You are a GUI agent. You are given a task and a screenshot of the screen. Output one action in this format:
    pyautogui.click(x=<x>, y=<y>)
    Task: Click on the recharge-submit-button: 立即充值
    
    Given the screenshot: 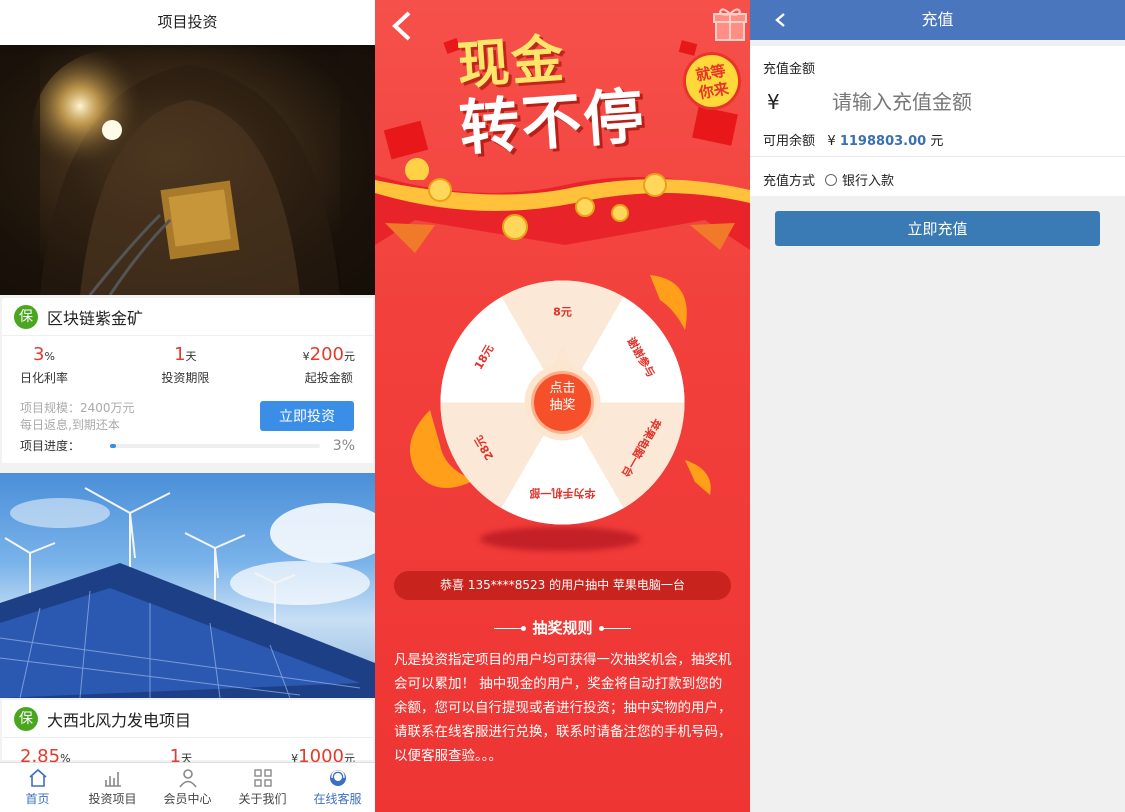 What is the action you would take?
    pyautogui.click(x=937, y=228)
    